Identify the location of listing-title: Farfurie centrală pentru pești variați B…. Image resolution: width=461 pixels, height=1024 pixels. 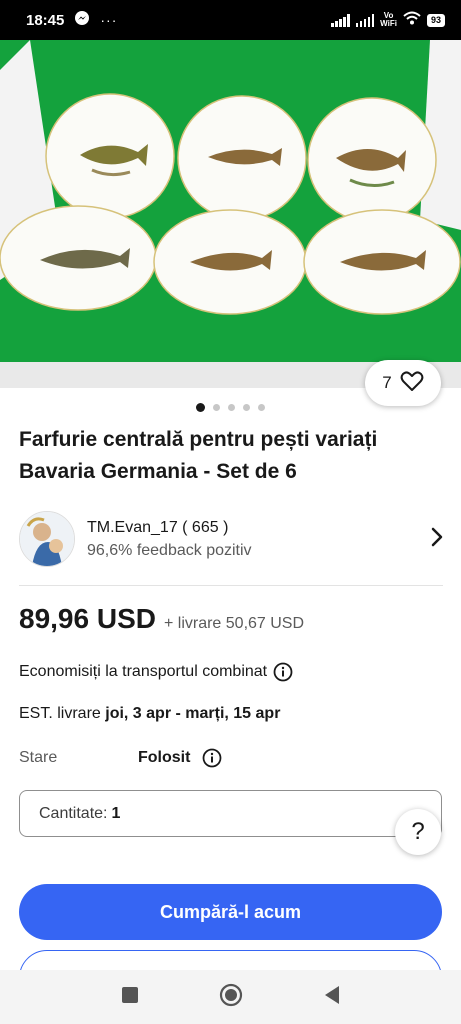
(198, 455).